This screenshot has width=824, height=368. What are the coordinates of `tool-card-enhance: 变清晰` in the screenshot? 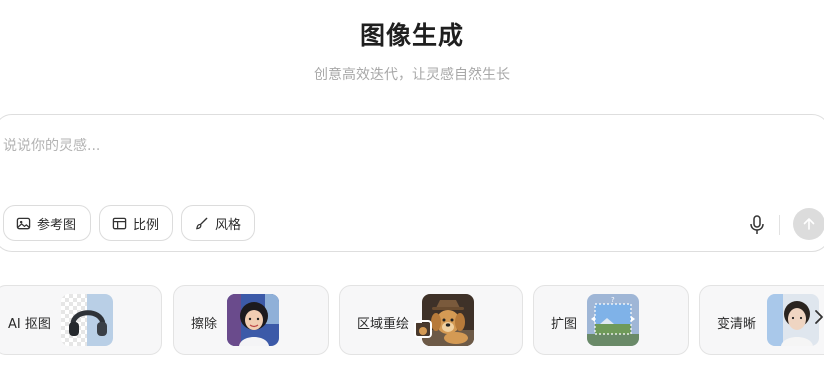 It's located at (761, 320).